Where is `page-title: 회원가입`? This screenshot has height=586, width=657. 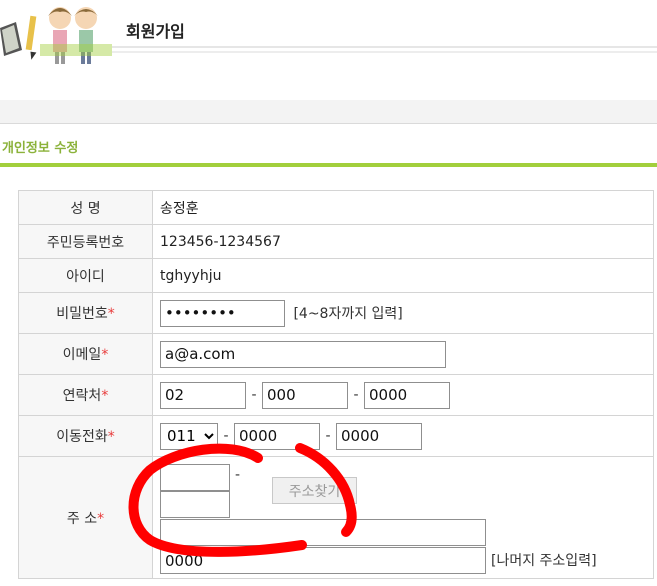
page-title: 회원가입 is located at coordinates (155, 31).